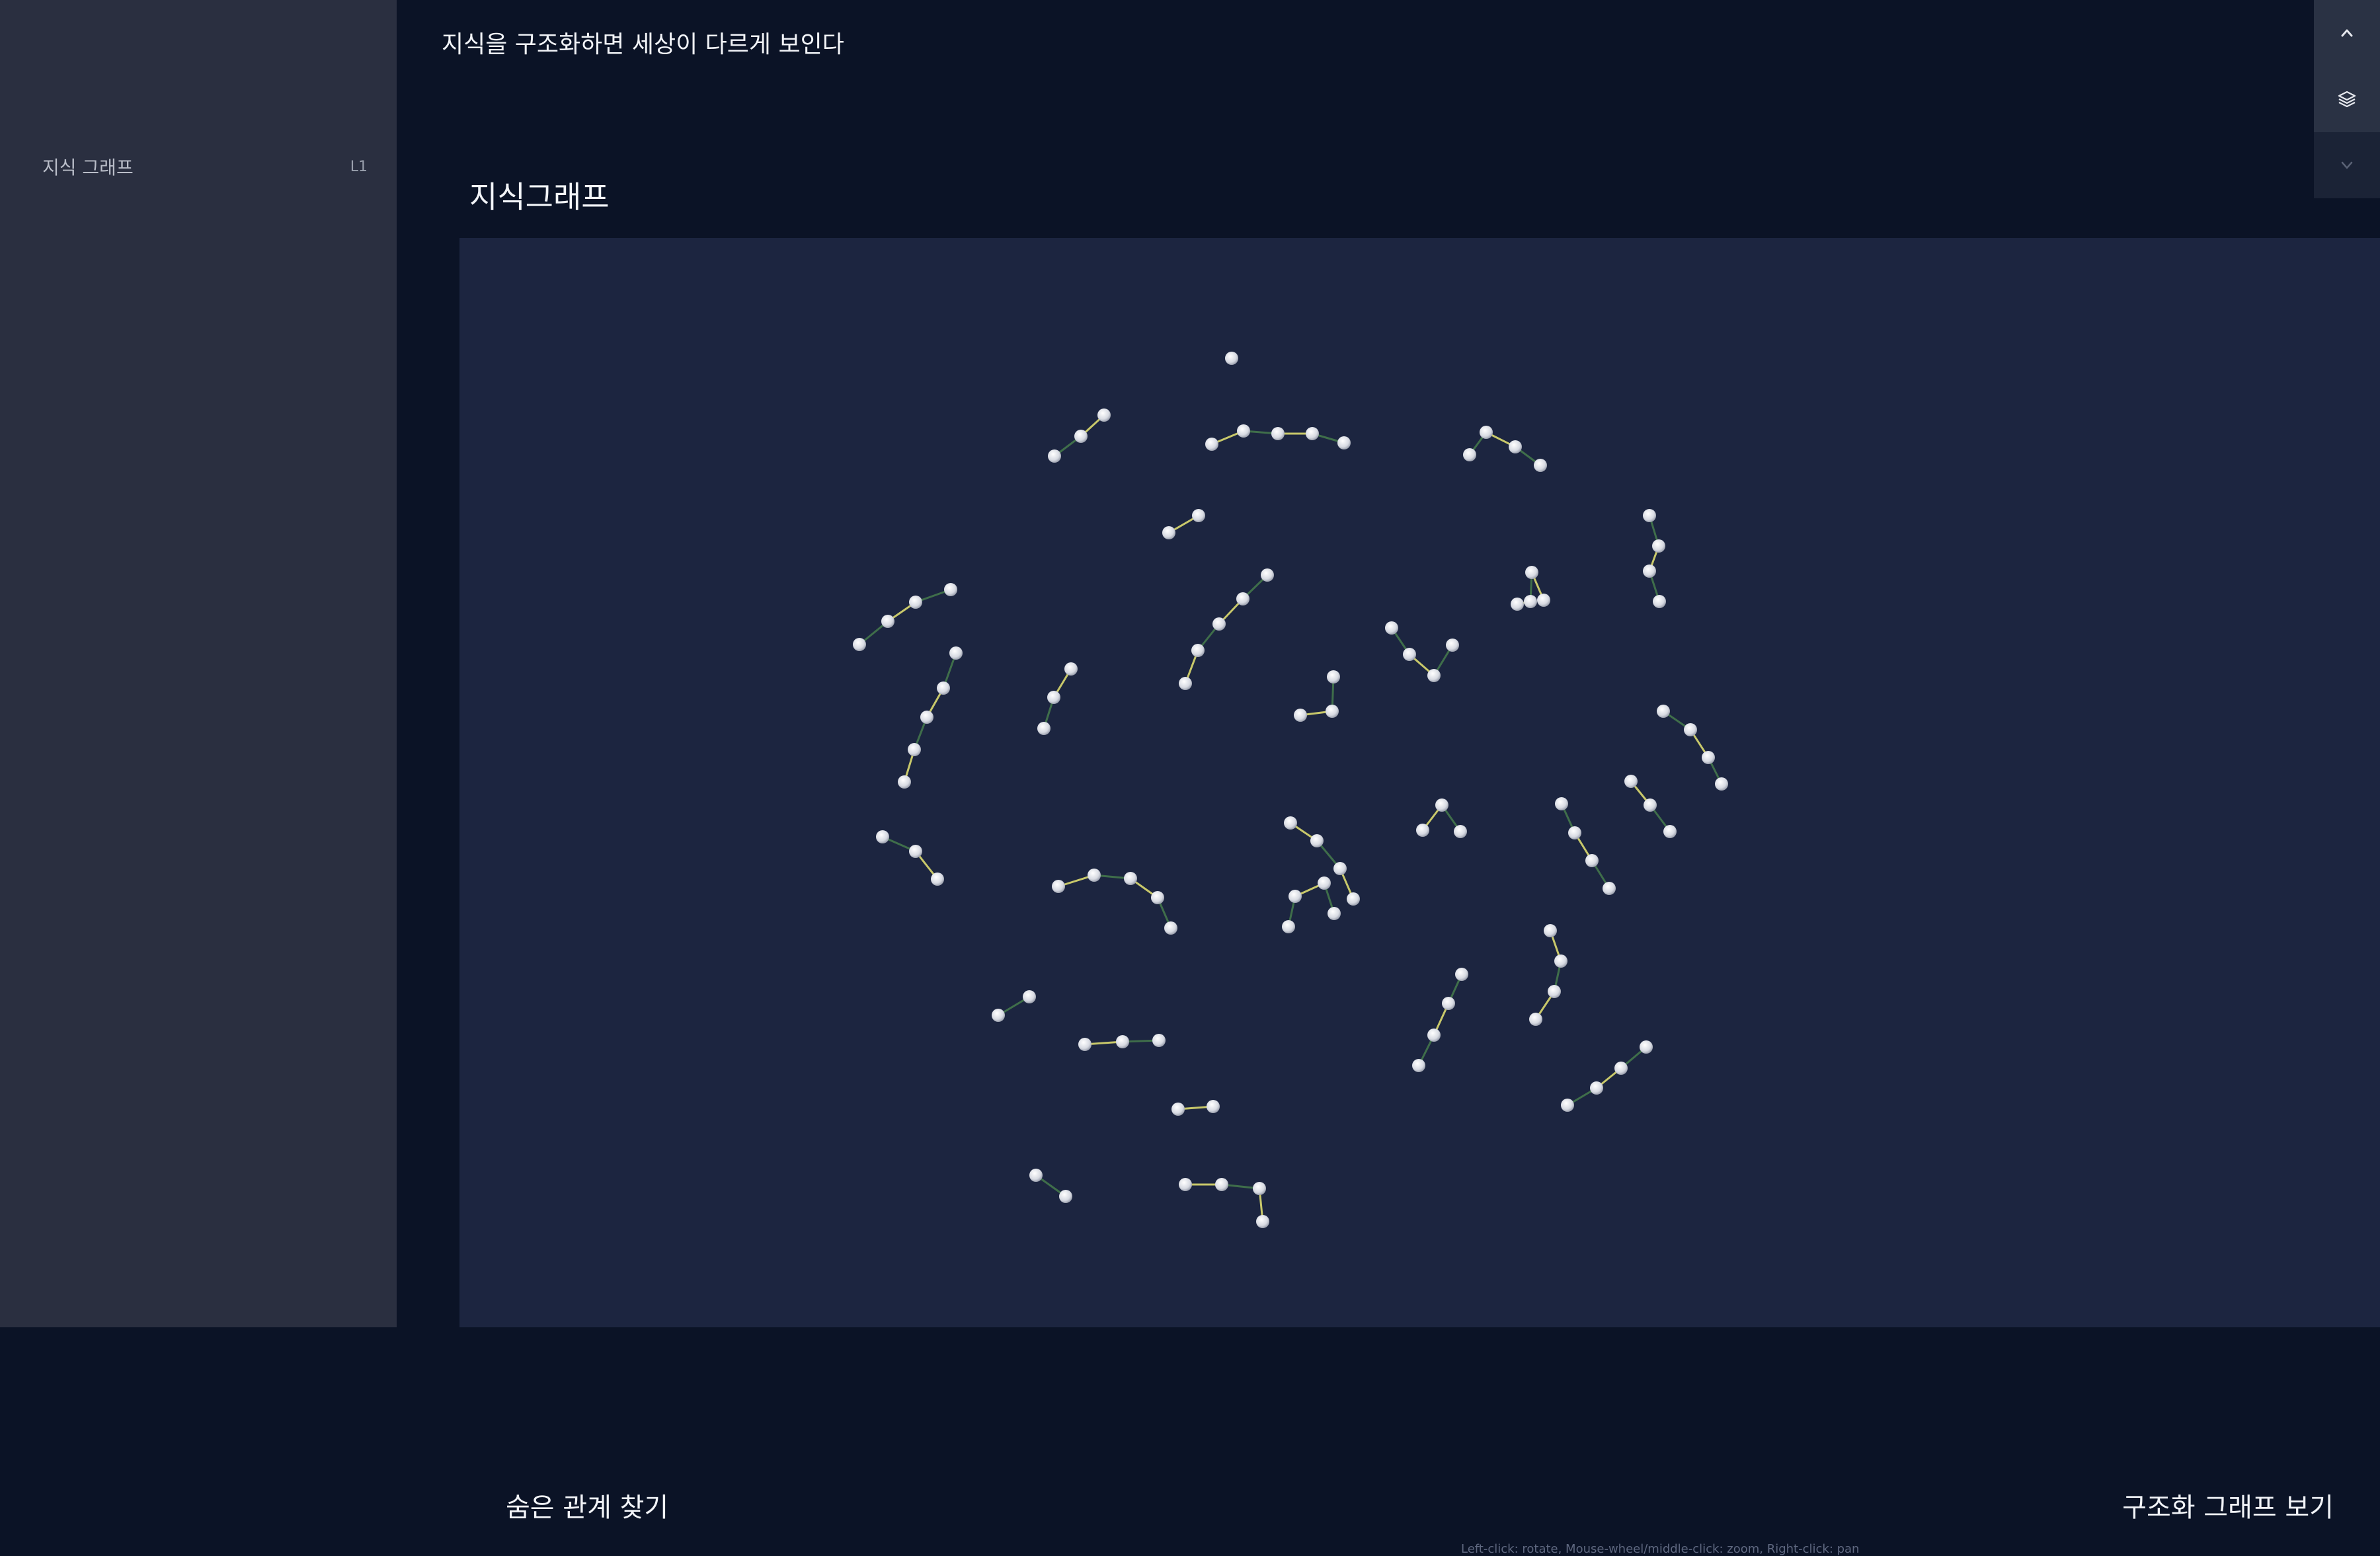 The width and height of the screenshot is (2380, 1556). Describe the element at coordinates (2347, 165) in the screenshot. I see `scroll-down-button` at that location.